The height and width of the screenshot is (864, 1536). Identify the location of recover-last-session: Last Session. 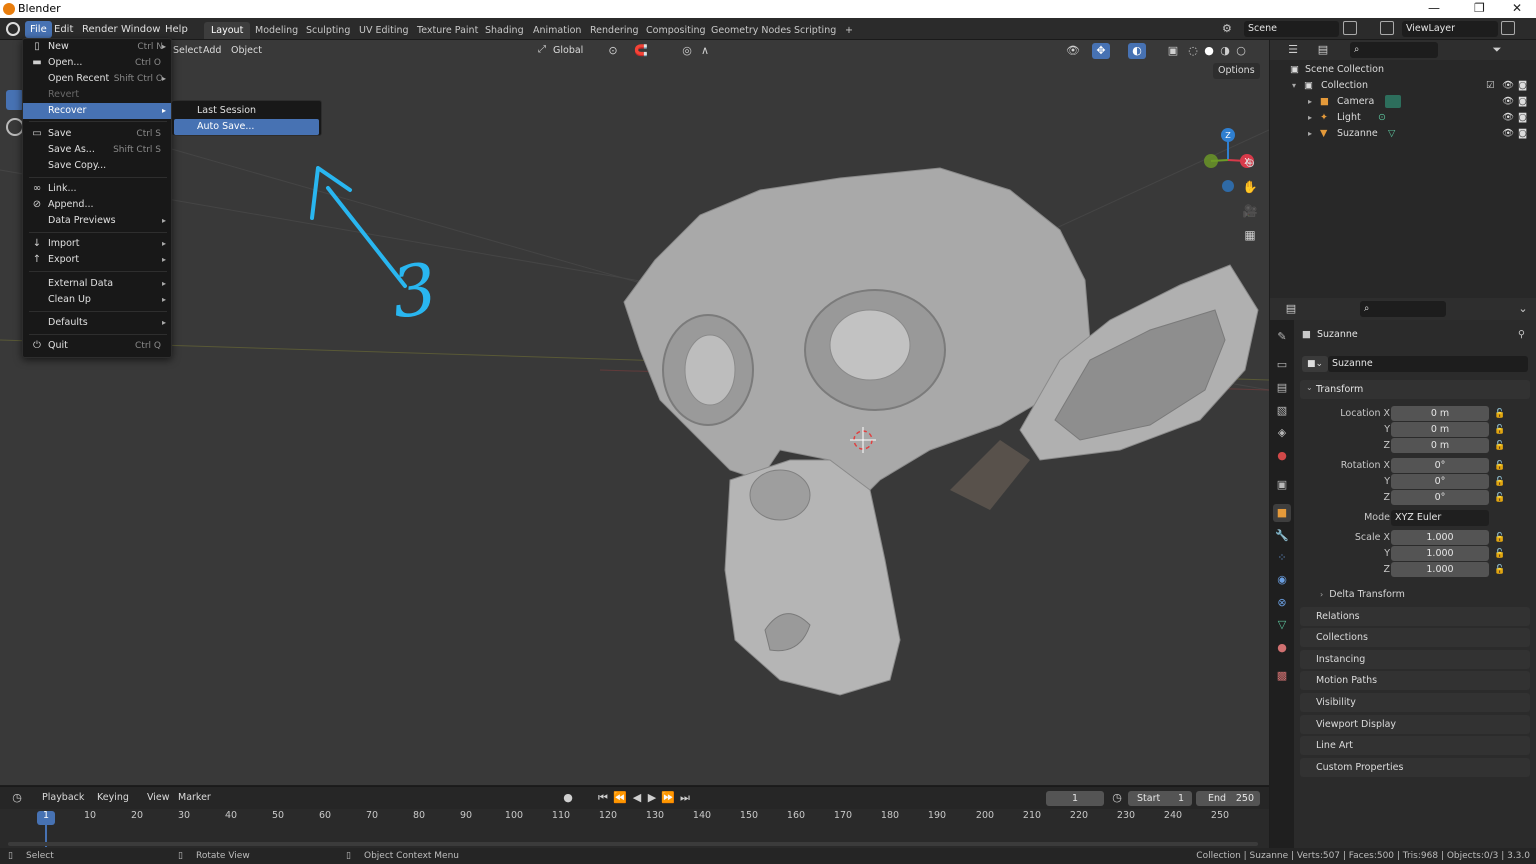
(246, 111).